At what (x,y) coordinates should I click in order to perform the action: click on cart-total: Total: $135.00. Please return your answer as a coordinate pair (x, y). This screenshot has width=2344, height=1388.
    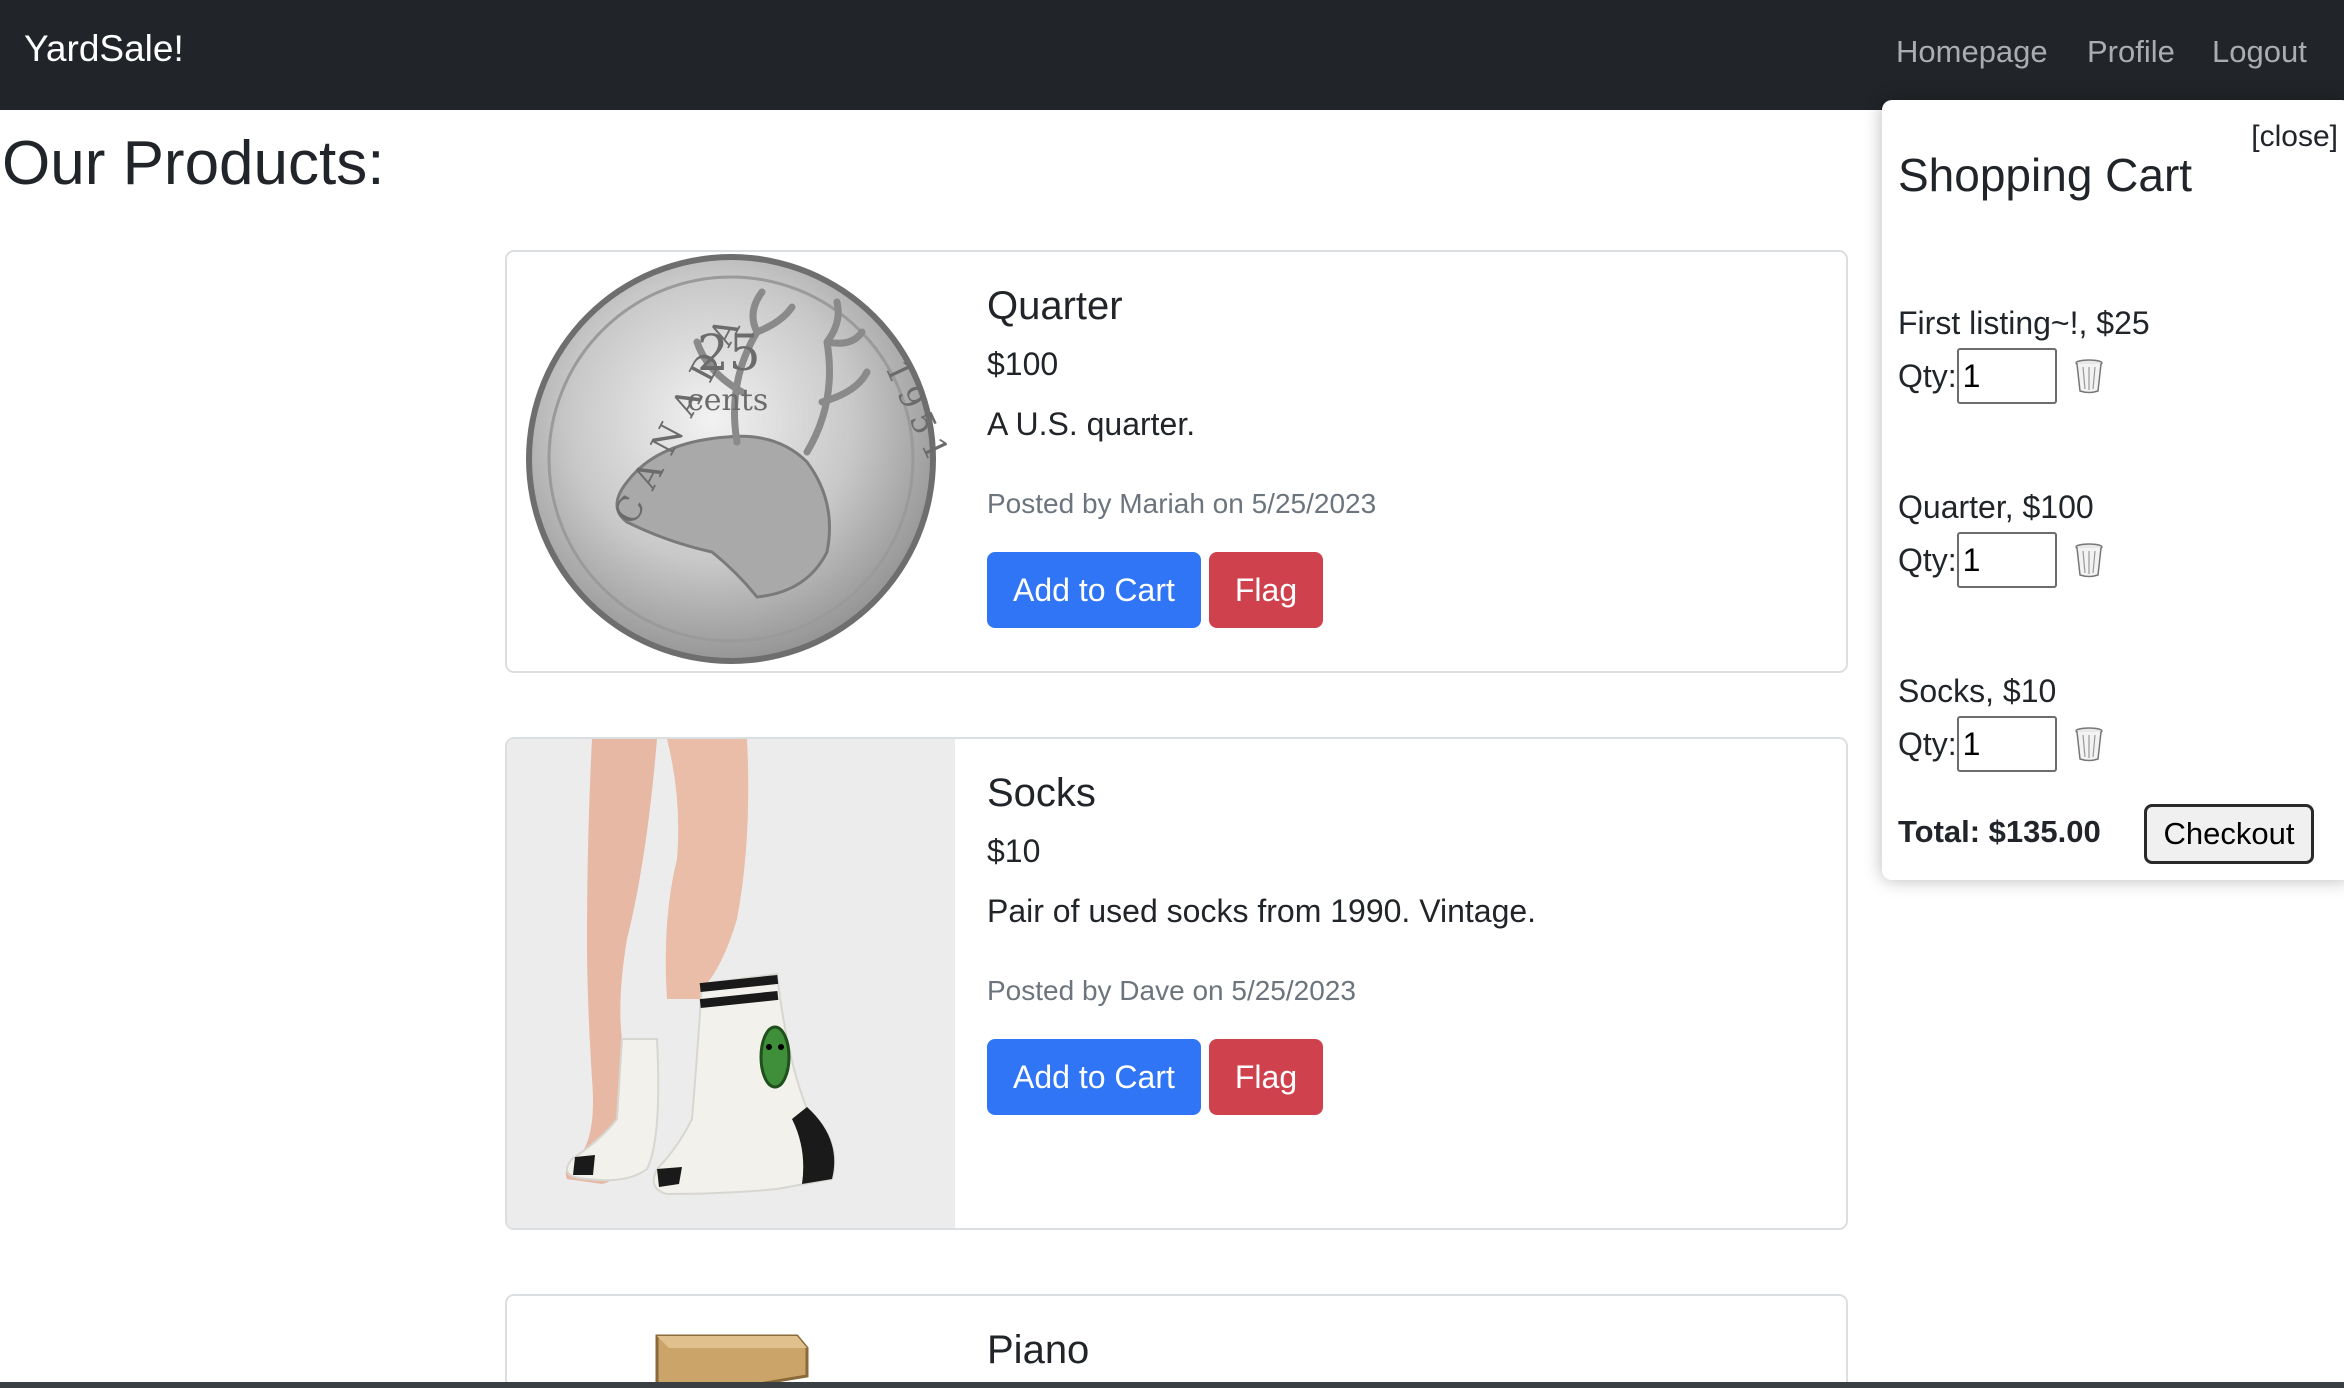
    Looking at the image, I should click on (1999, 831).